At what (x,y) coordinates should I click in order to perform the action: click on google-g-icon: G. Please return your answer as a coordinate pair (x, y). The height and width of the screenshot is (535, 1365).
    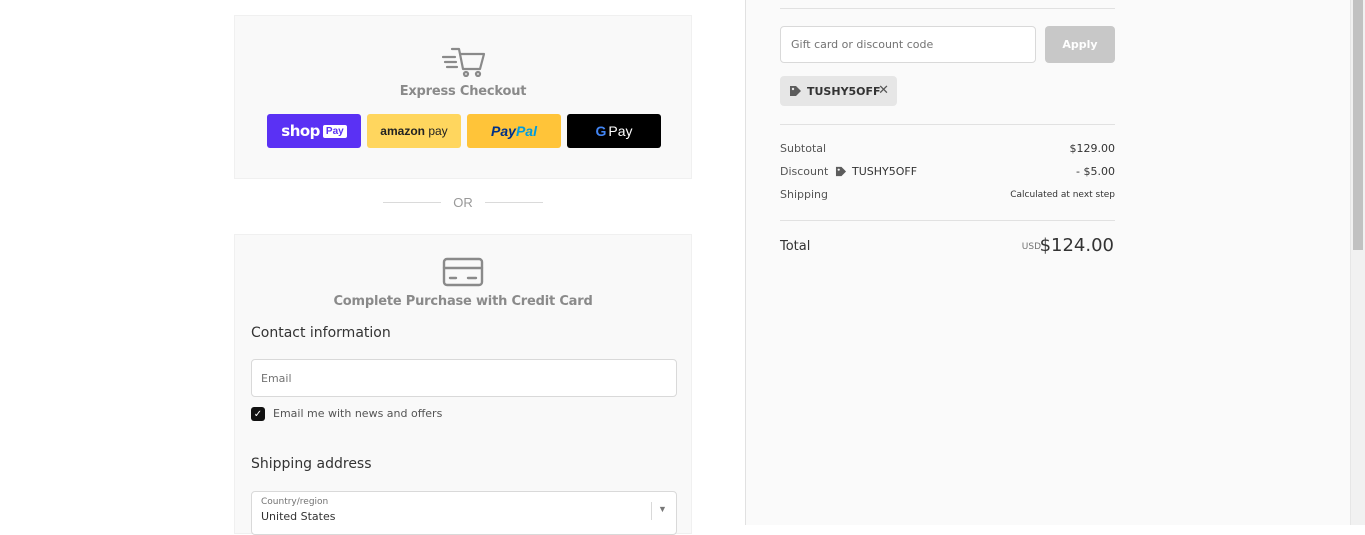
    Looking at the image, I should click on (601, 131).